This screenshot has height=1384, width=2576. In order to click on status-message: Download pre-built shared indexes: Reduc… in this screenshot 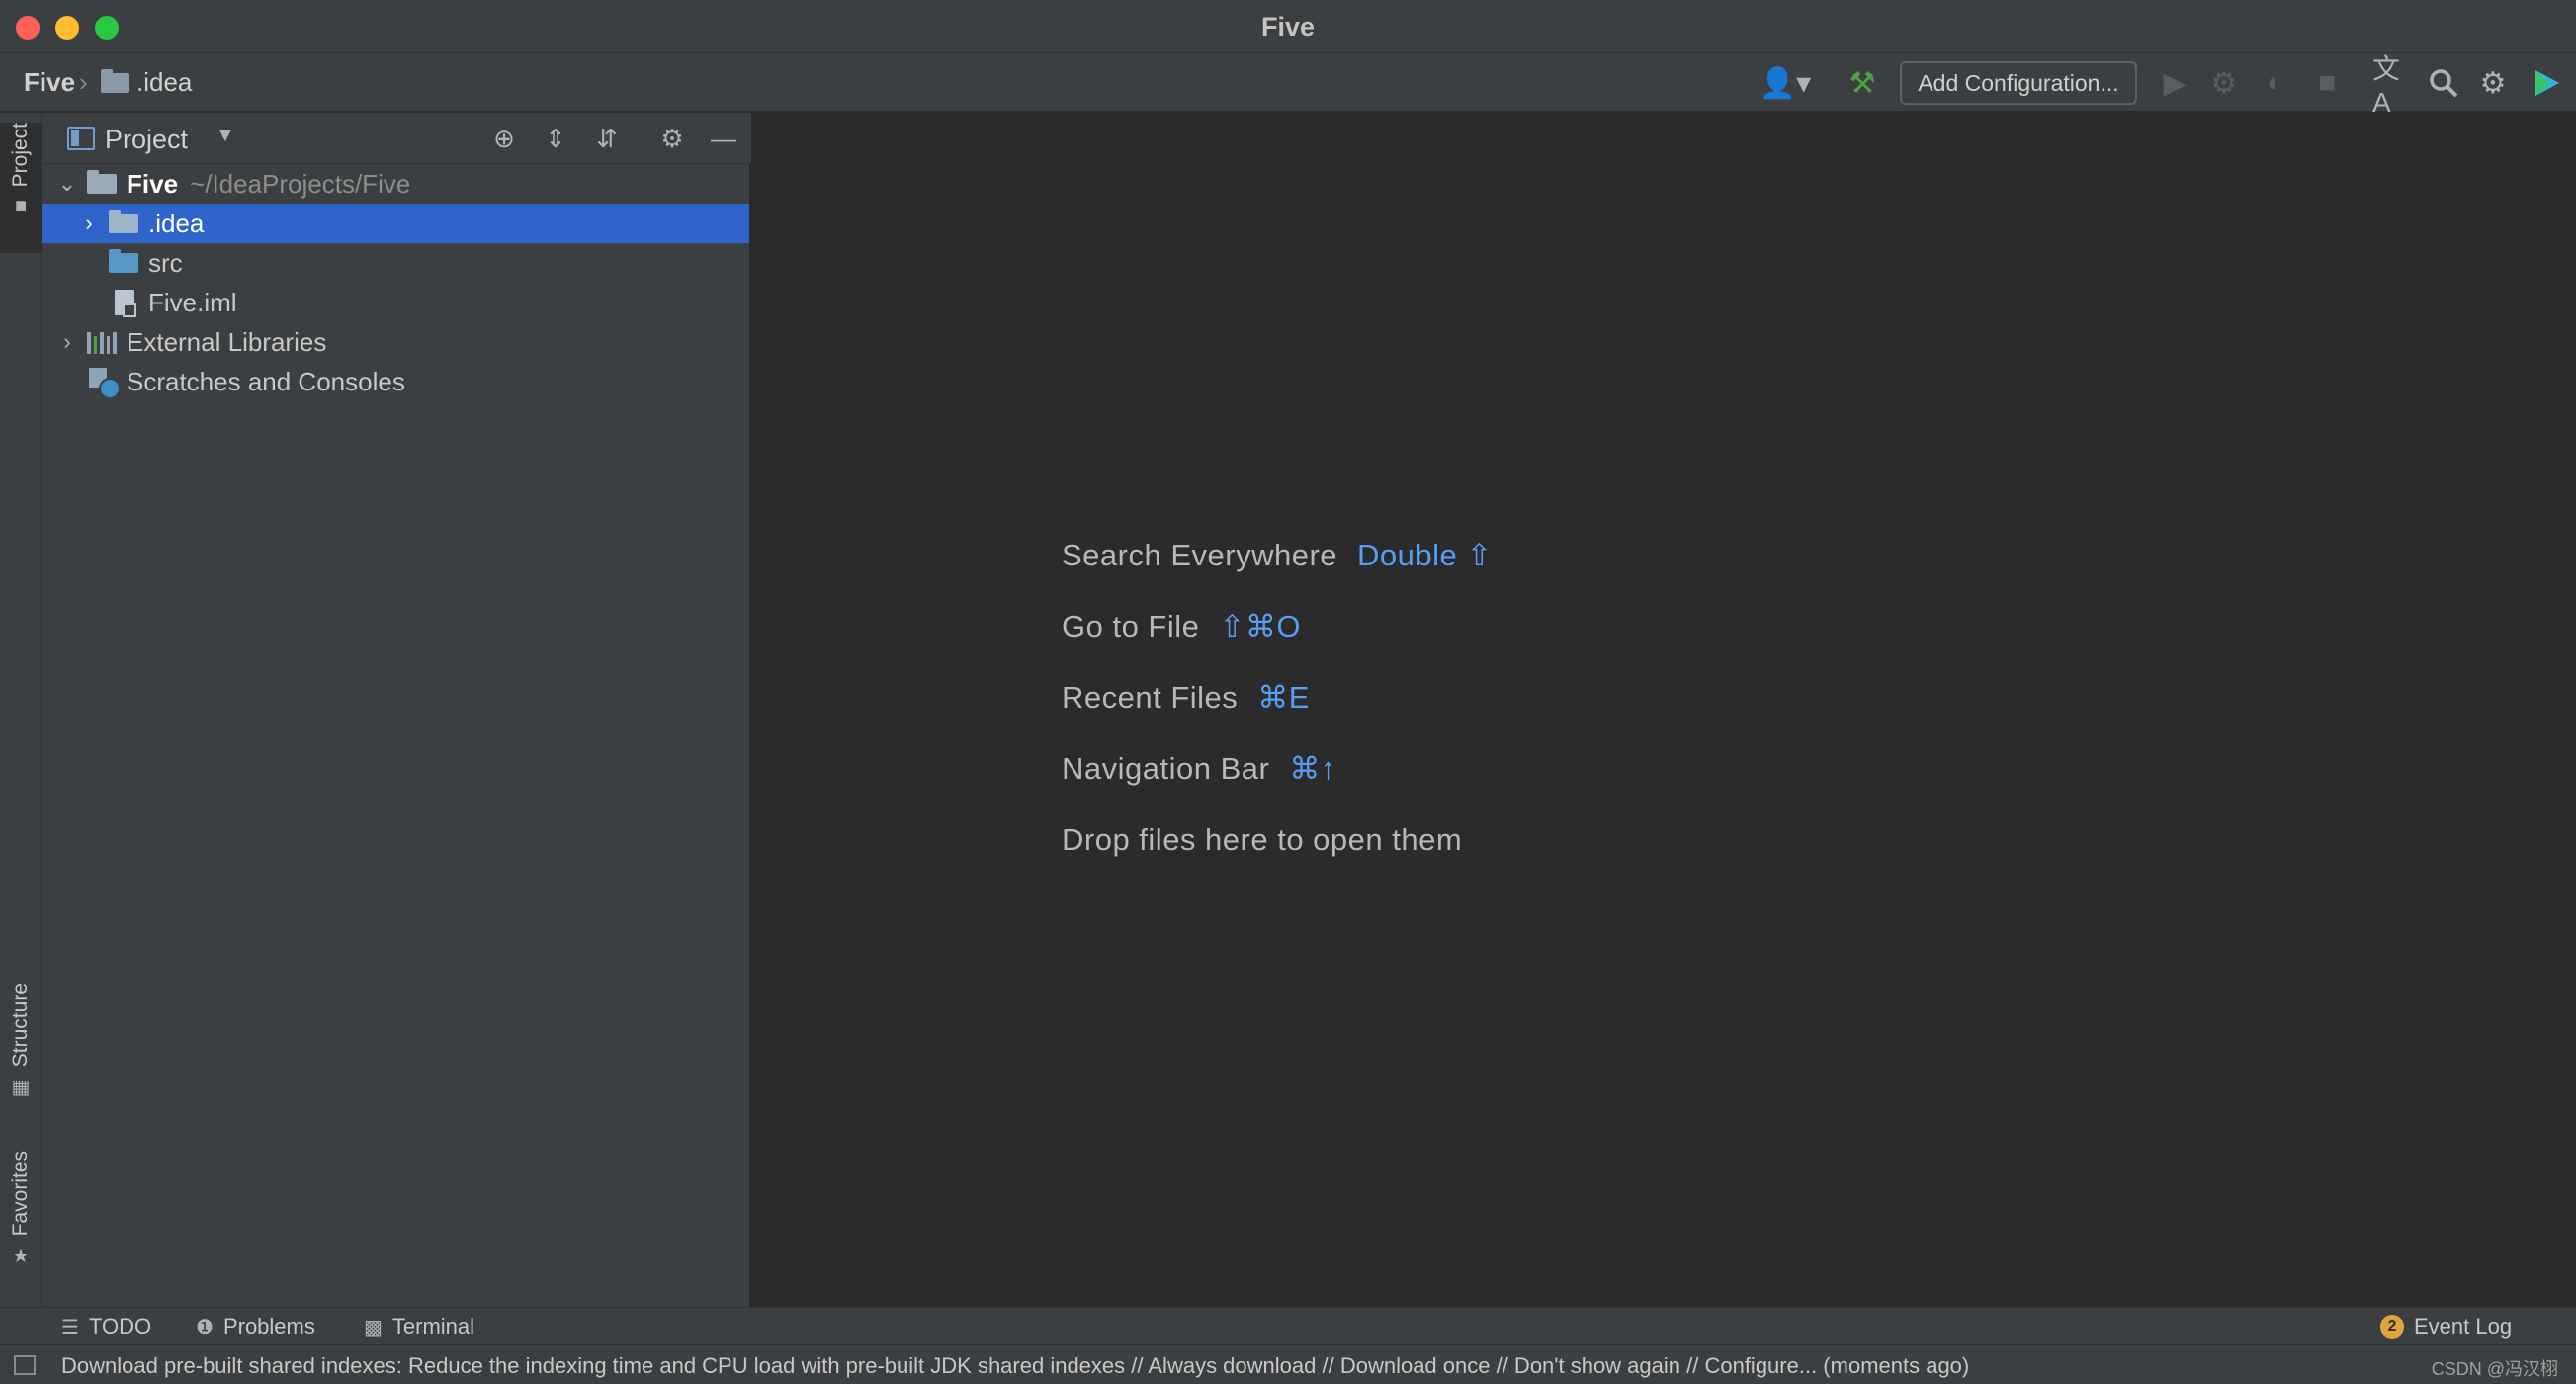, I will do `click(1015, 1366)`.